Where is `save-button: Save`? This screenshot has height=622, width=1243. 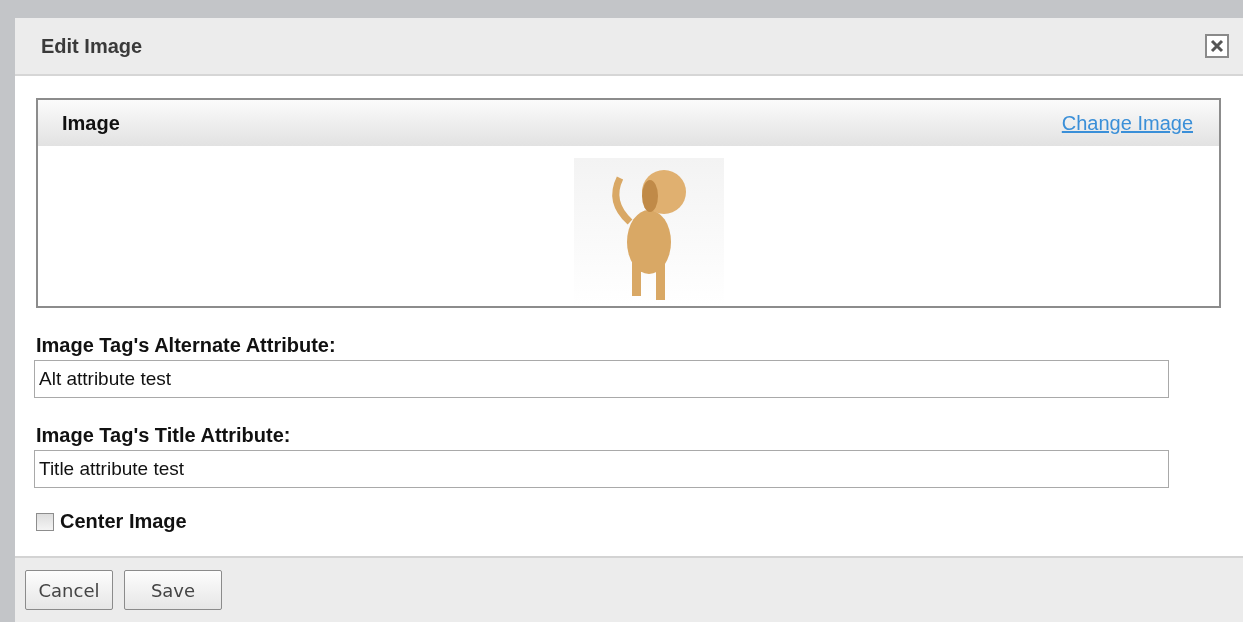
save-button: Save is located at coordinates (173, 590).